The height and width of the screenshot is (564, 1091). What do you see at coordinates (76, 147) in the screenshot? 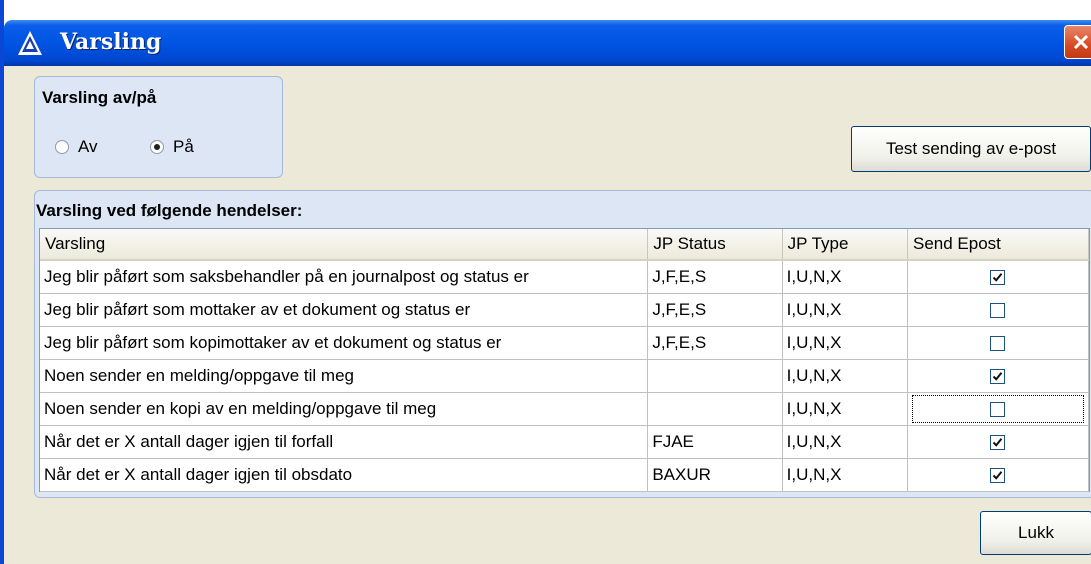
I see `radio-av: Av` at bounding box center [76, 147].